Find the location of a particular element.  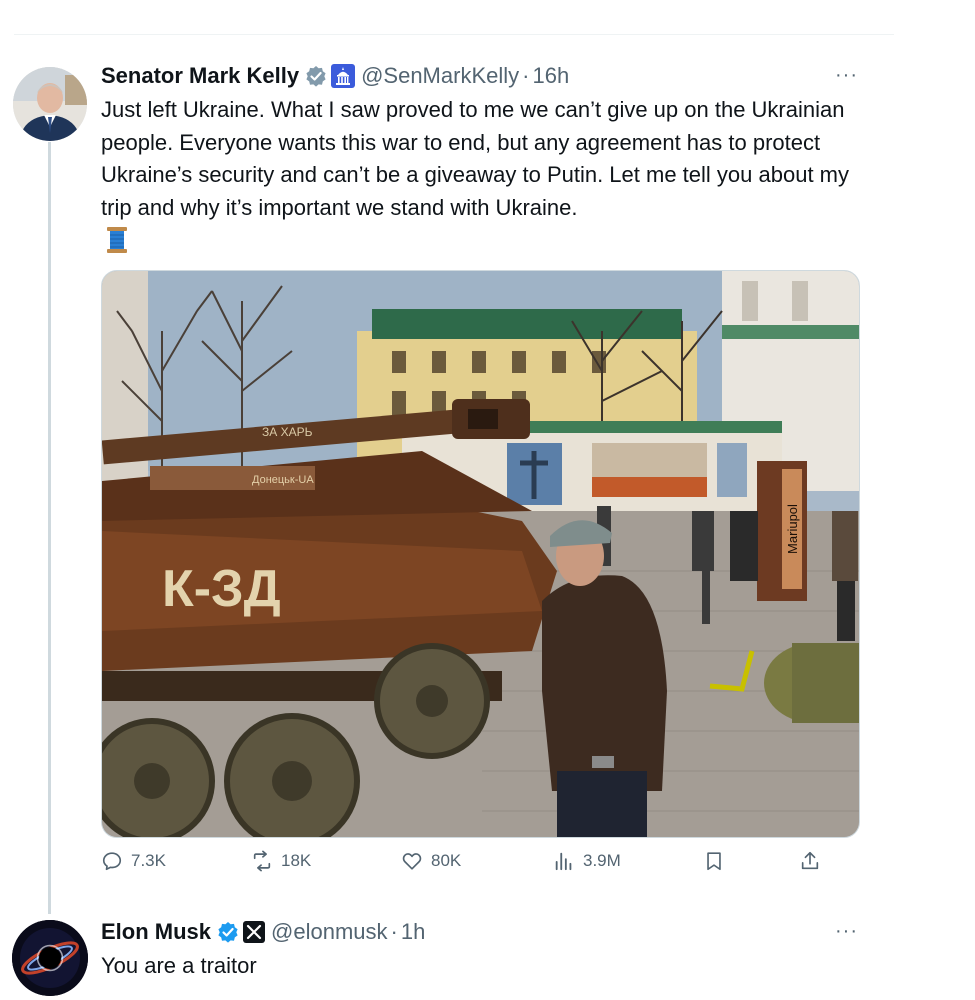

repost-count: 18K is located at coordinates (296, 860).